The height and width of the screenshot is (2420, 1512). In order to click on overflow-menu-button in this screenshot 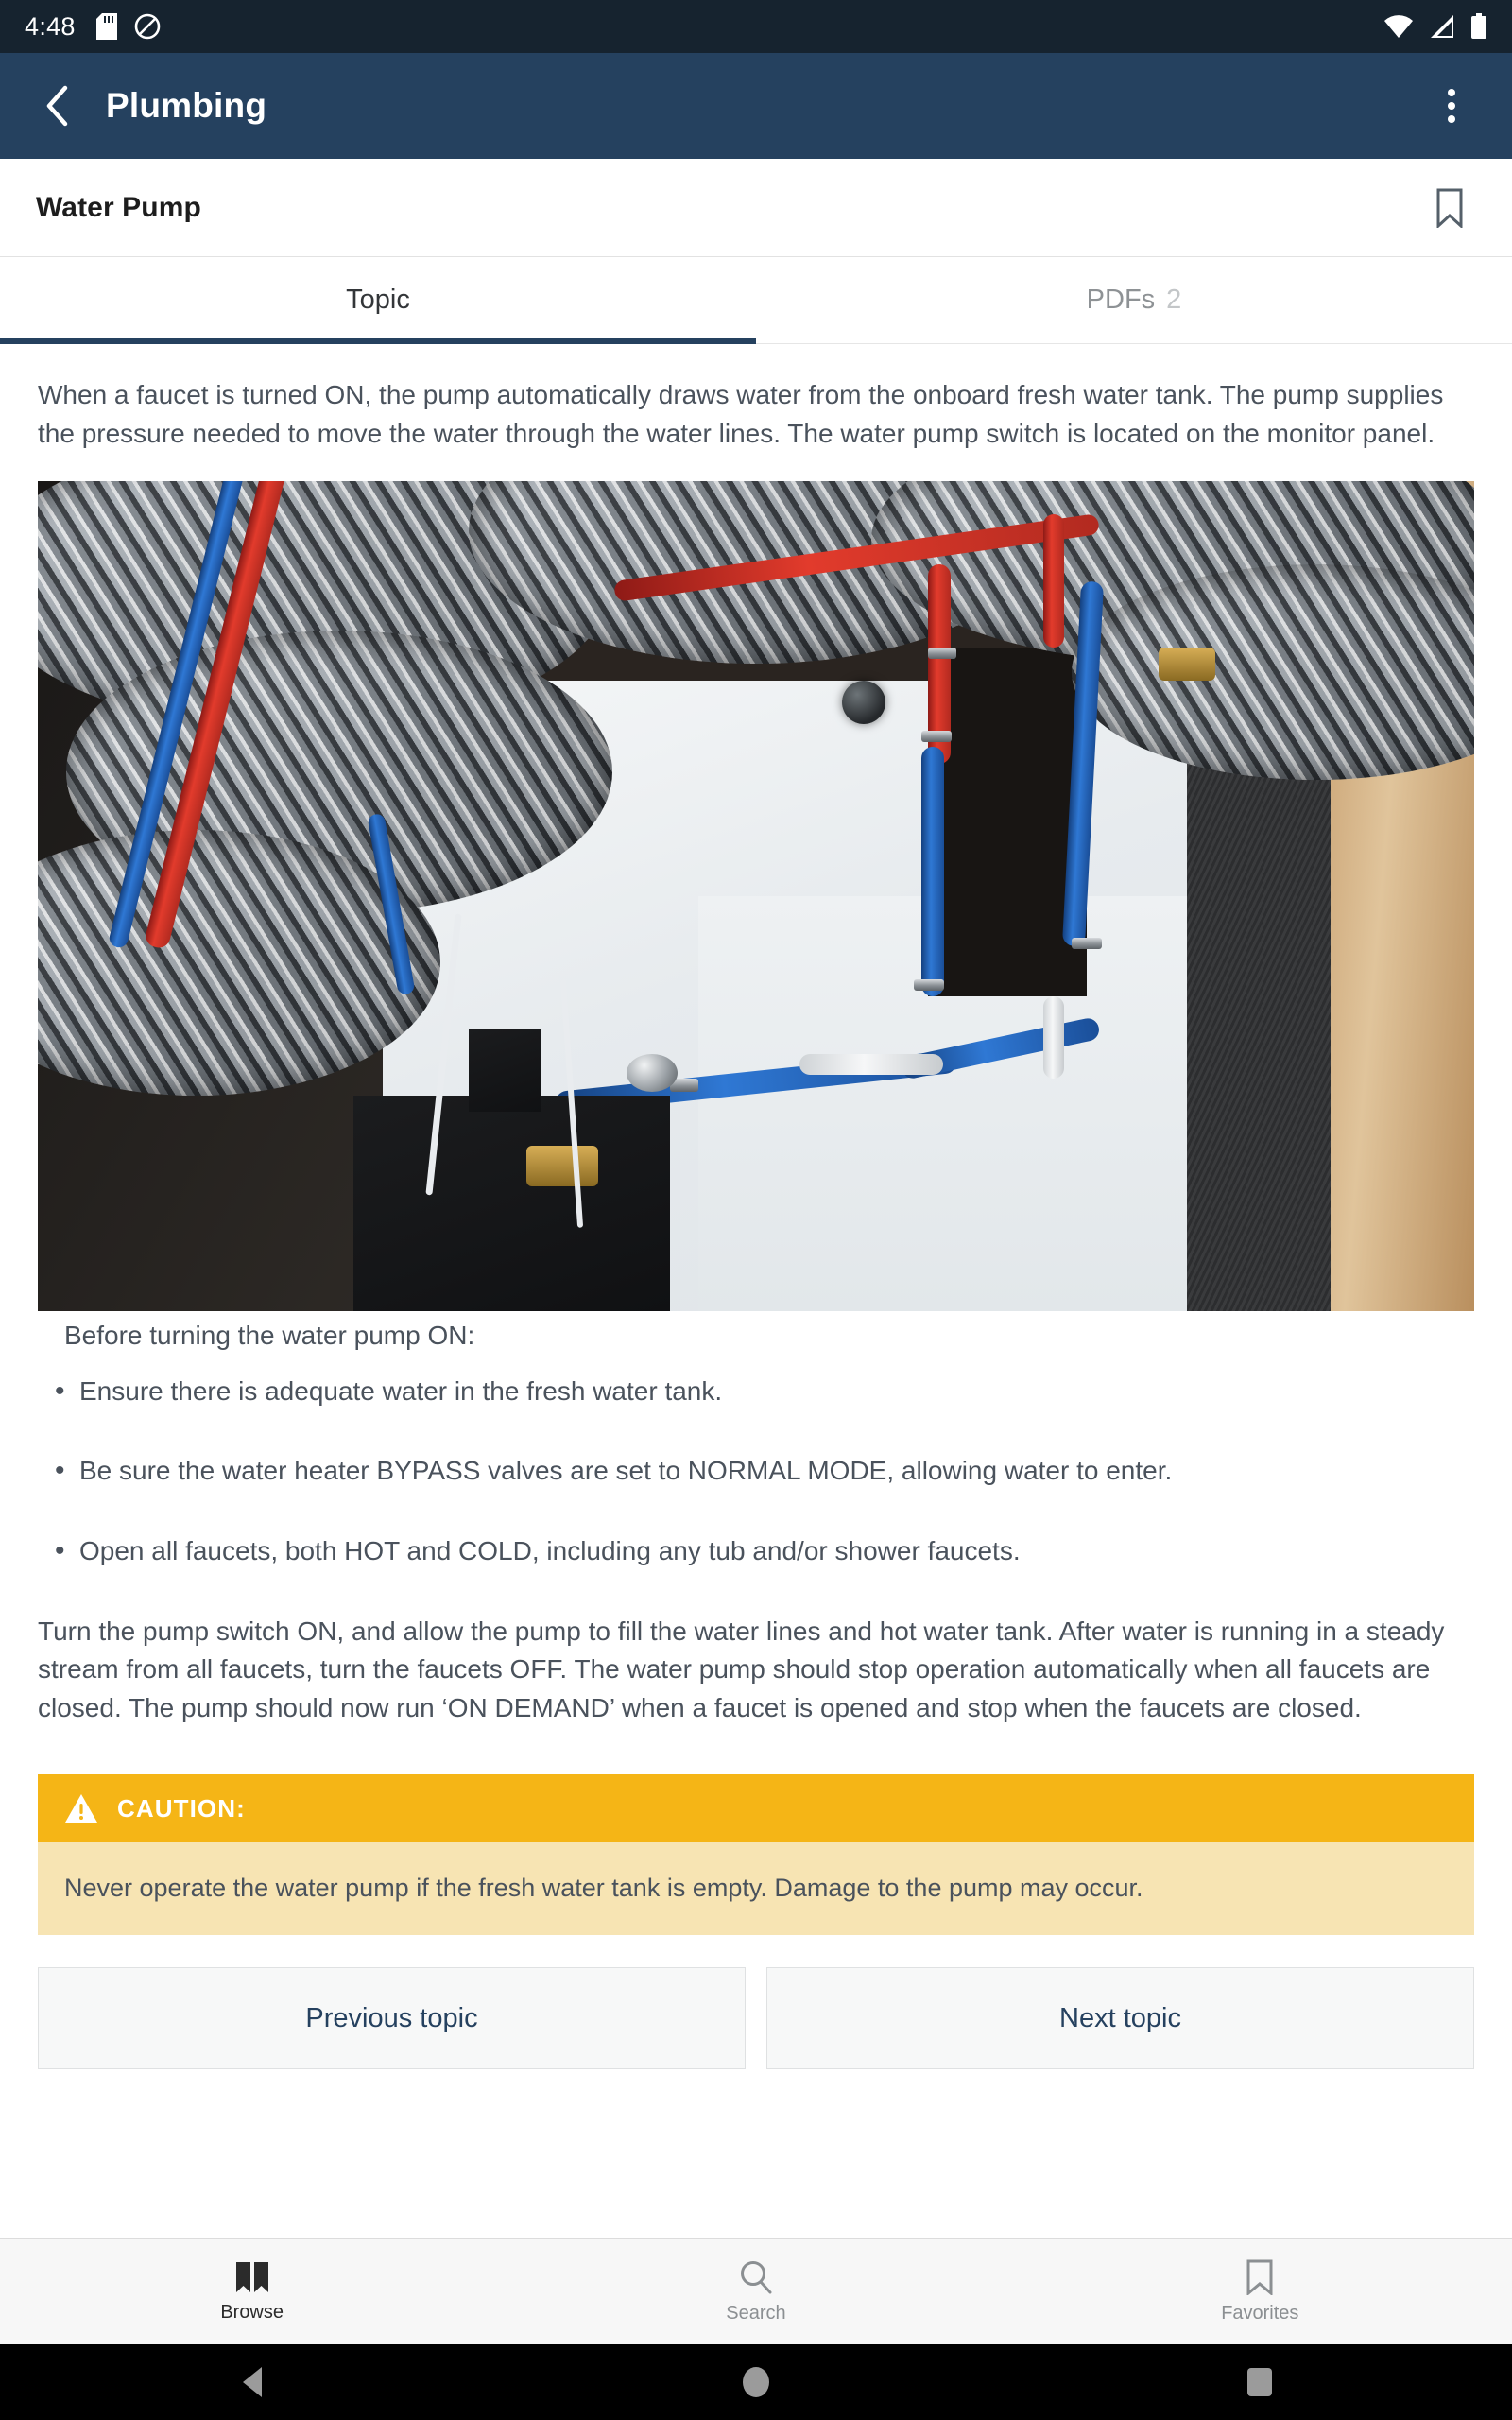, I will do `click(1451, 106)`.